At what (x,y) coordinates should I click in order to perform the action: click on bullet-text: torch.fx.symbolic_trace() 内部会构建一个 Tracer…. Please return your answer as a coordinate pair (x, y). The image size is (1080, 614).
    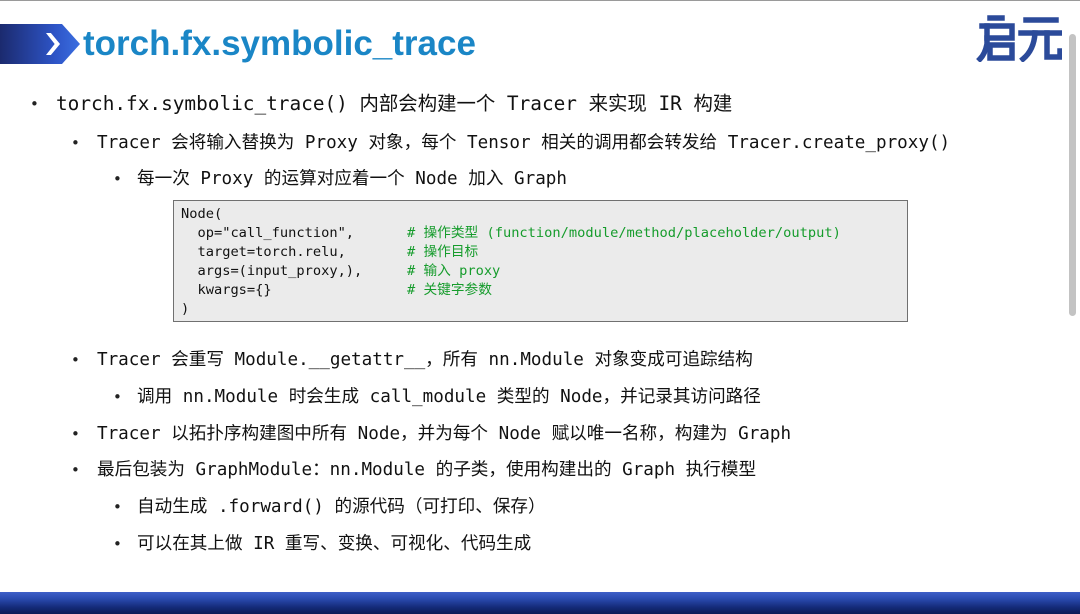
    Looking at the image, I should click on (394, 103).